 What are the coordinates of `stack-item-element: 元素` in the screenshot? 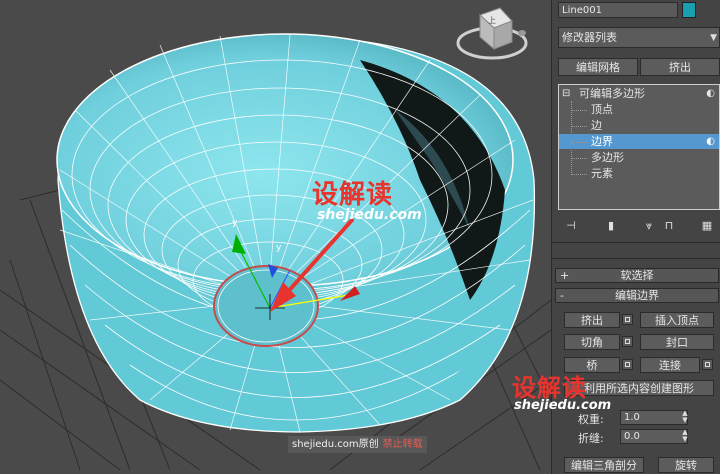 It's located at (638, 173).